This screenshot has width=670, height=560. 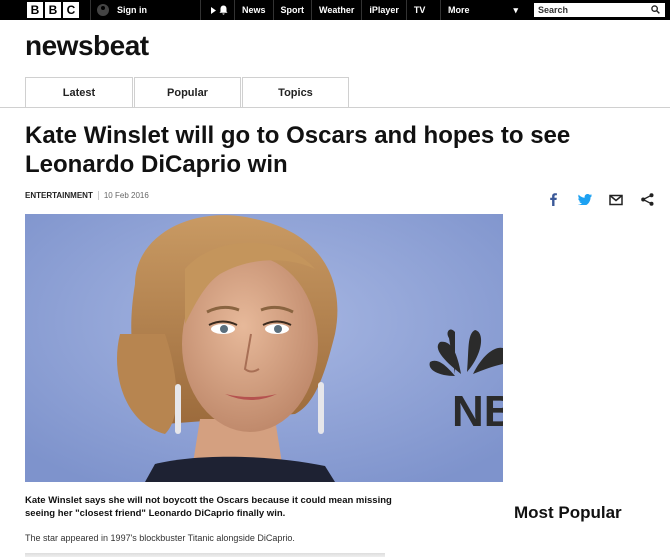 What do you see at coordinates (616, 200) in the screenshot?
I see `email-icon` at bounding box center [616, 200].